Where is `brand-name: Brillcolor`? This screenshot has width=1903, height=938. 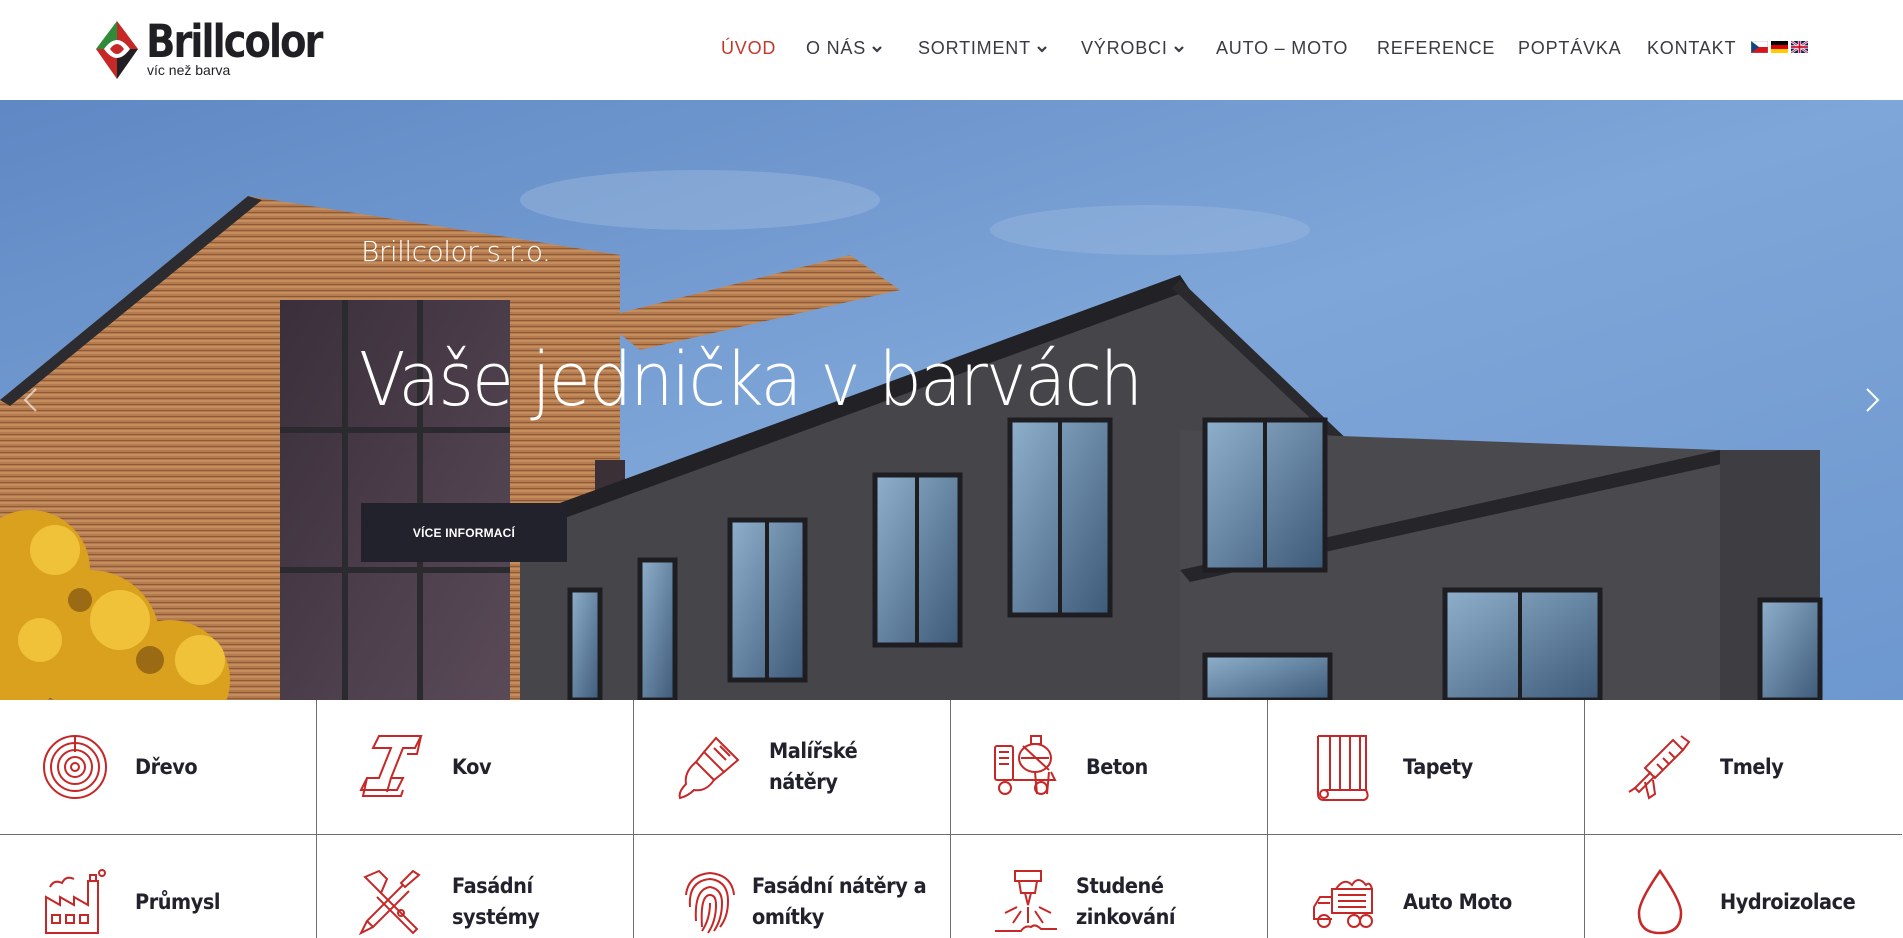 brand-name: Brillcolor is located at coordinates (234, 41).